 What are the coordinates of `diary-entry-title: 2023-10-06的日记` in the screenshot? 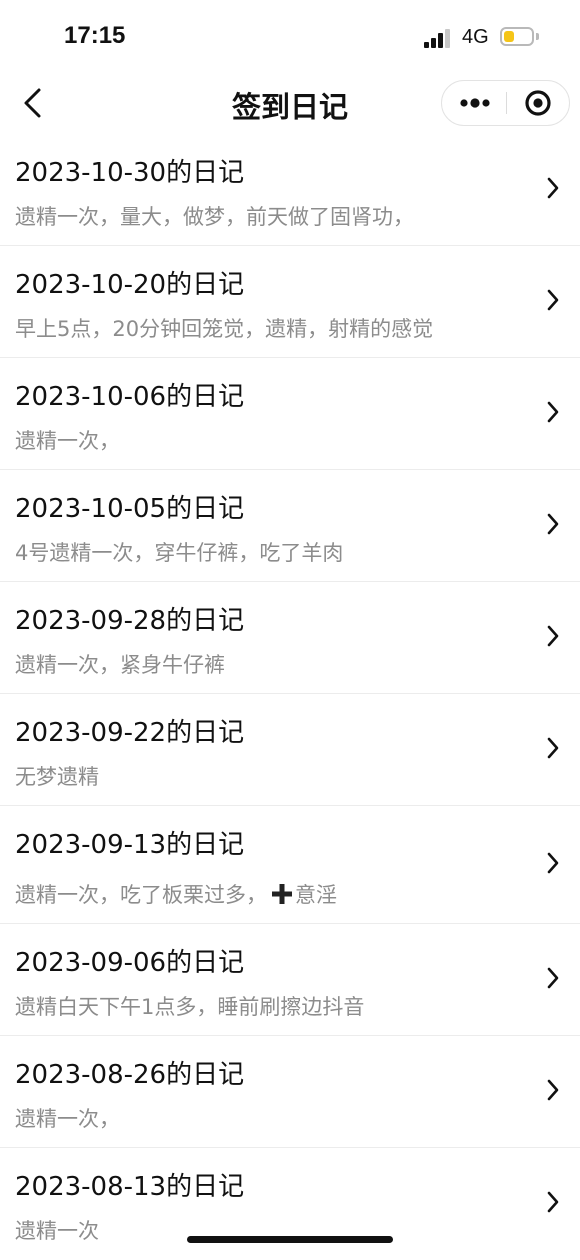 It's located at (130, 397).